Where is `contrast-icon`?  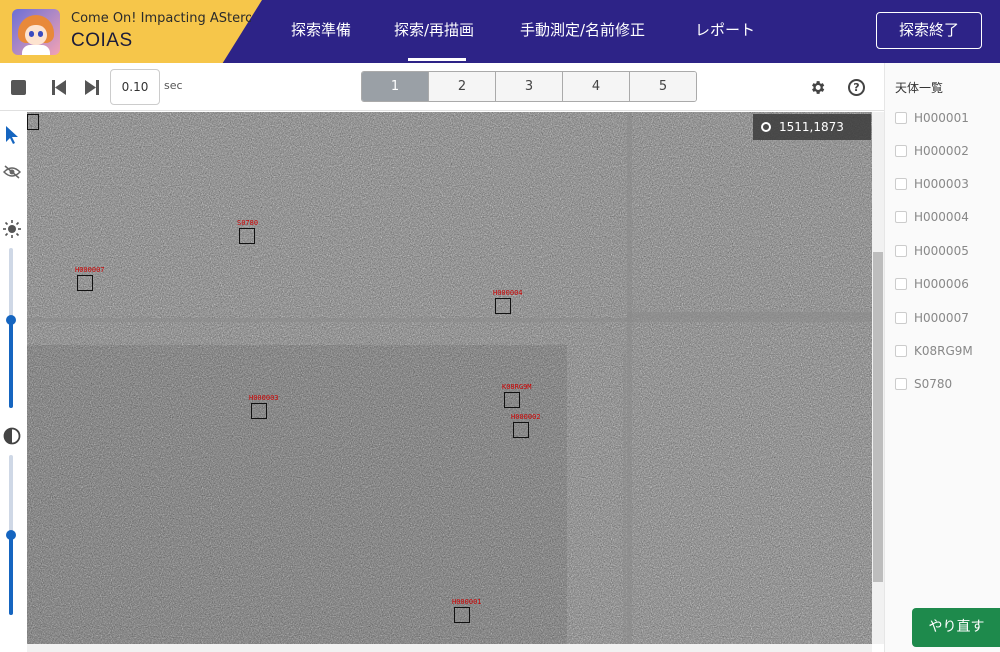
contrast-icon is located at coordinates (12, 436).